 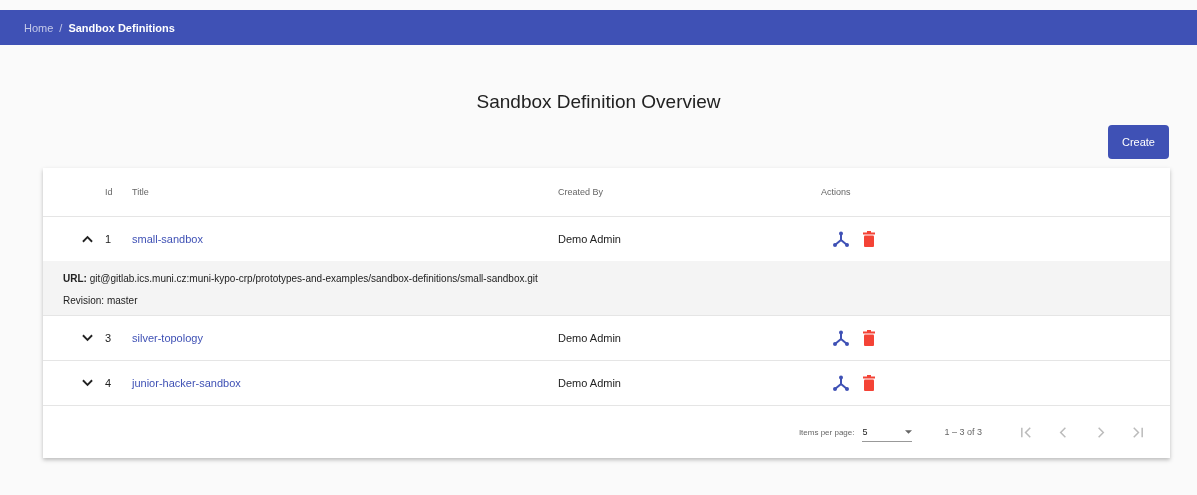 What do you see at coordinates (109, 192) in the screenshot?
I see `column-header: Id` at bounding box center [109, 192].